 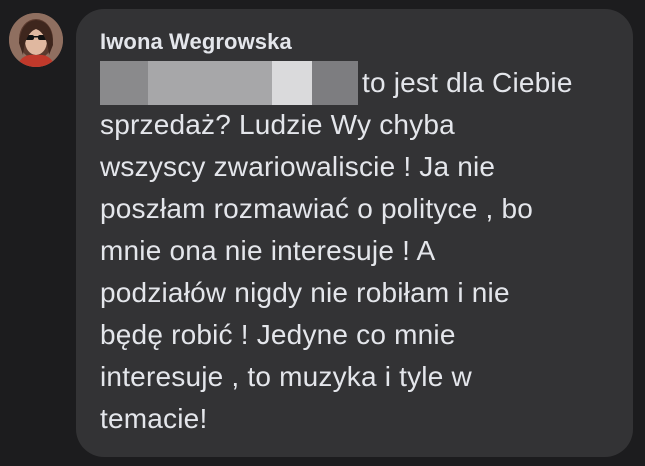 I want to click on redacted-mention, so click(x=229, y=83).